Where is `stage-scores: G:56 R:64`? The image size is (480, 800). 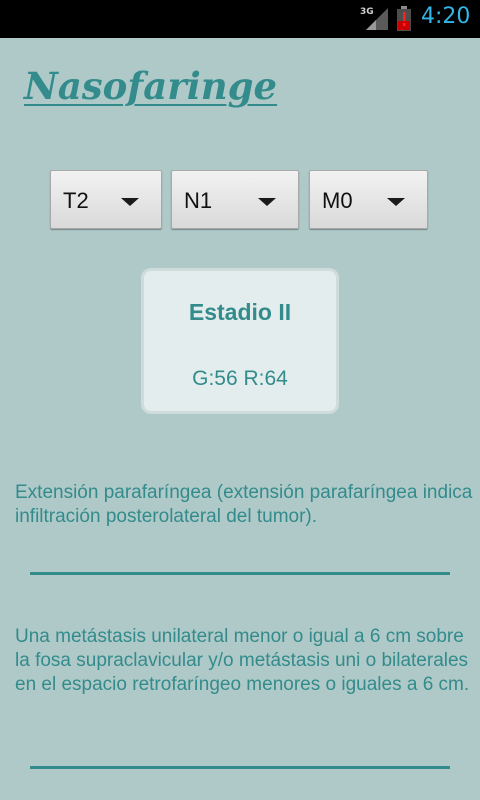
stage-scores: G:56 R:64 is located at coordinates (240, 378).